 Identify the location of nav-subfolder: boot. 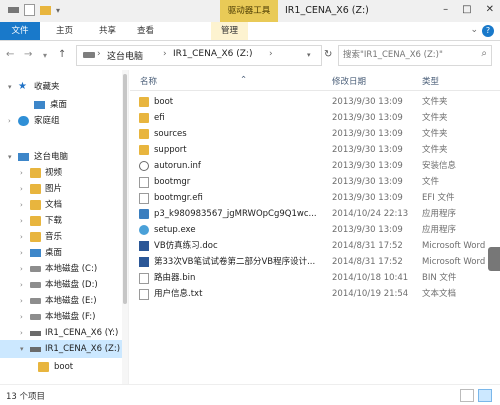
(64, 367).